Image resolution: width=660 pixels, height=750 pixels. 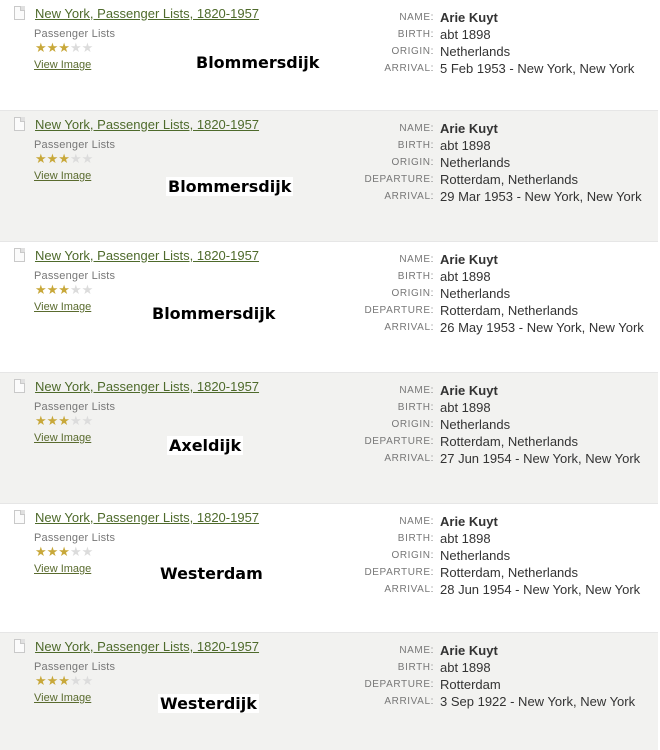 I want to click on field-value: 5 Feb 1953 - New York, New York, so click(x=537, y=68).